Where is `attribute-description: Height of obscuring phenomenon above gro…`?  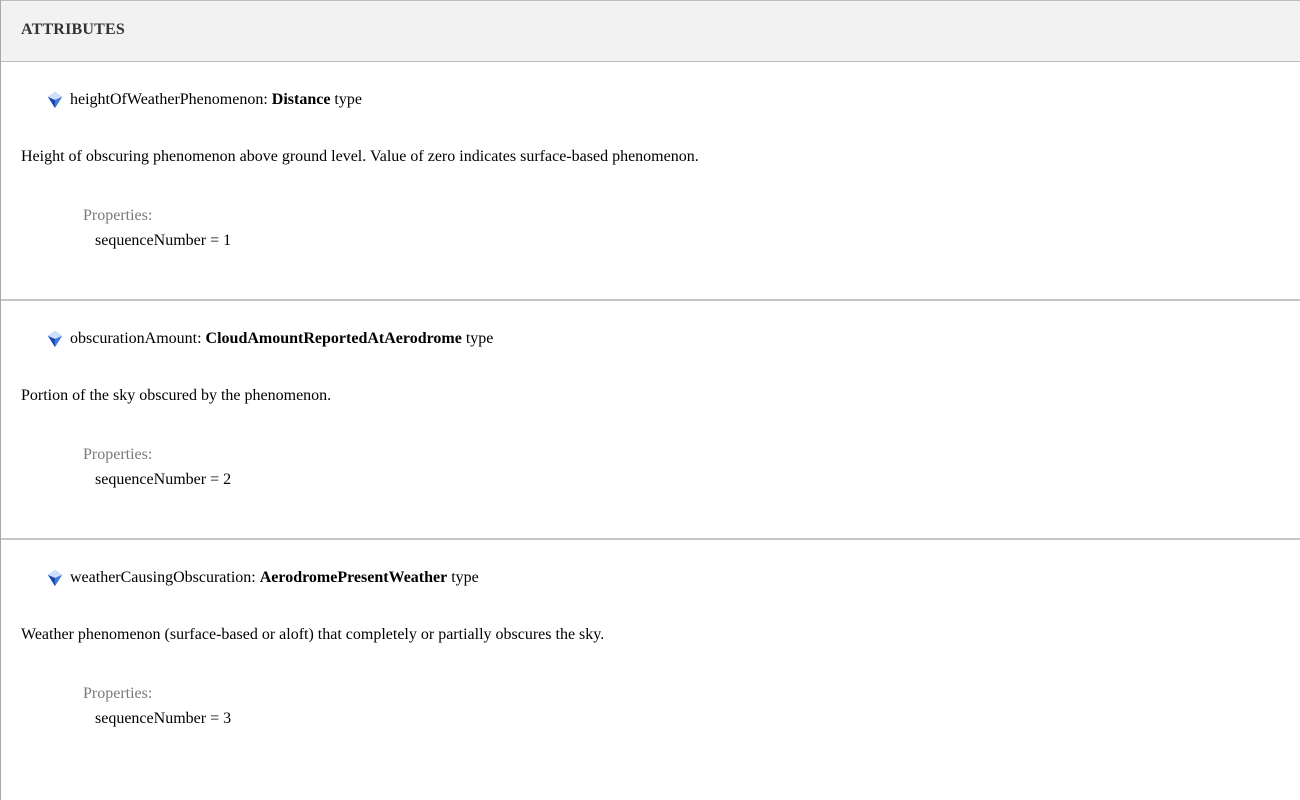 attribute-description: Height of obscuring phenomenon above gro… is located at coordinates (360, 156).